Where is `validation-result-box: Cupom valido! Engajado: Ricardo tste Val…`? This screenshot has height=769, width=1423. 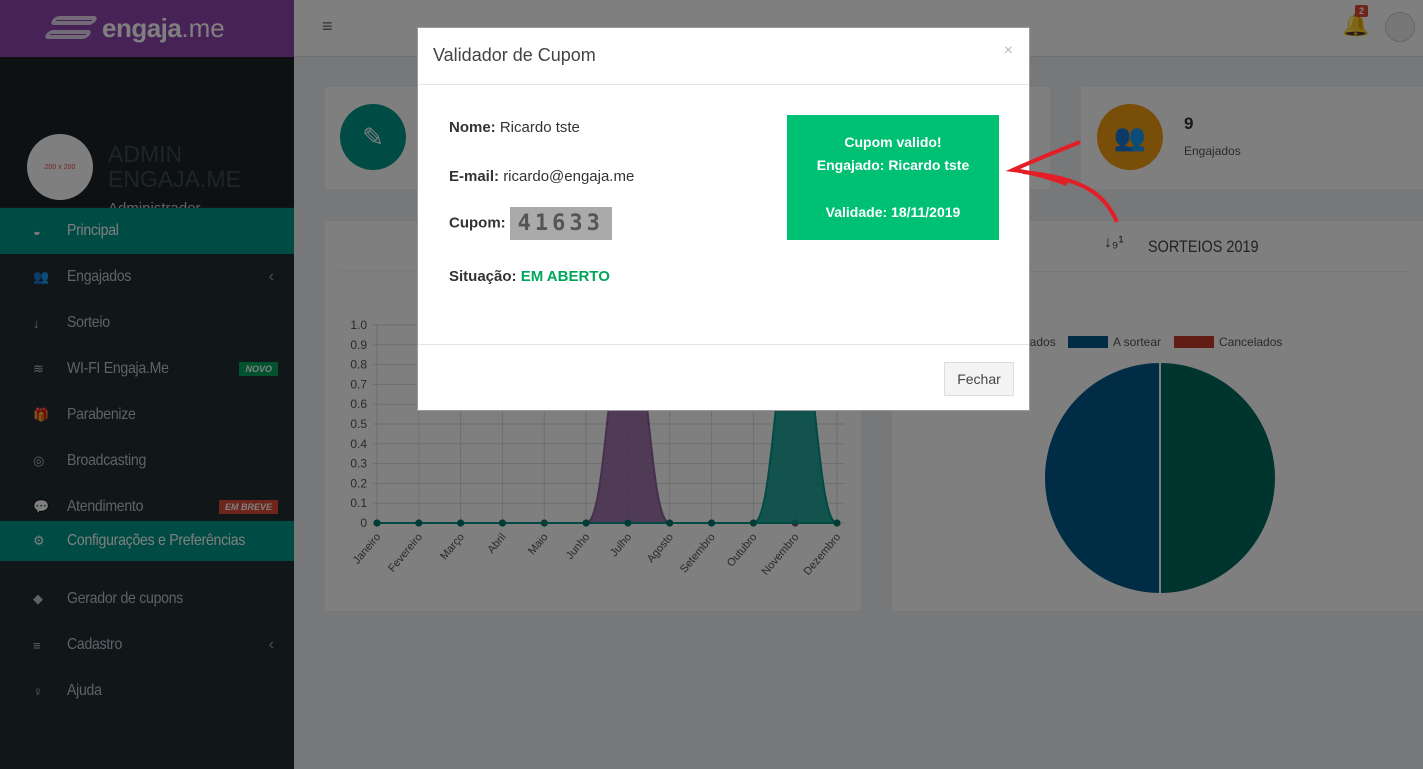 validation-result-box: Cupom valido! Engajado: Ricardo tste Val… is located at coordinates (893, 177).